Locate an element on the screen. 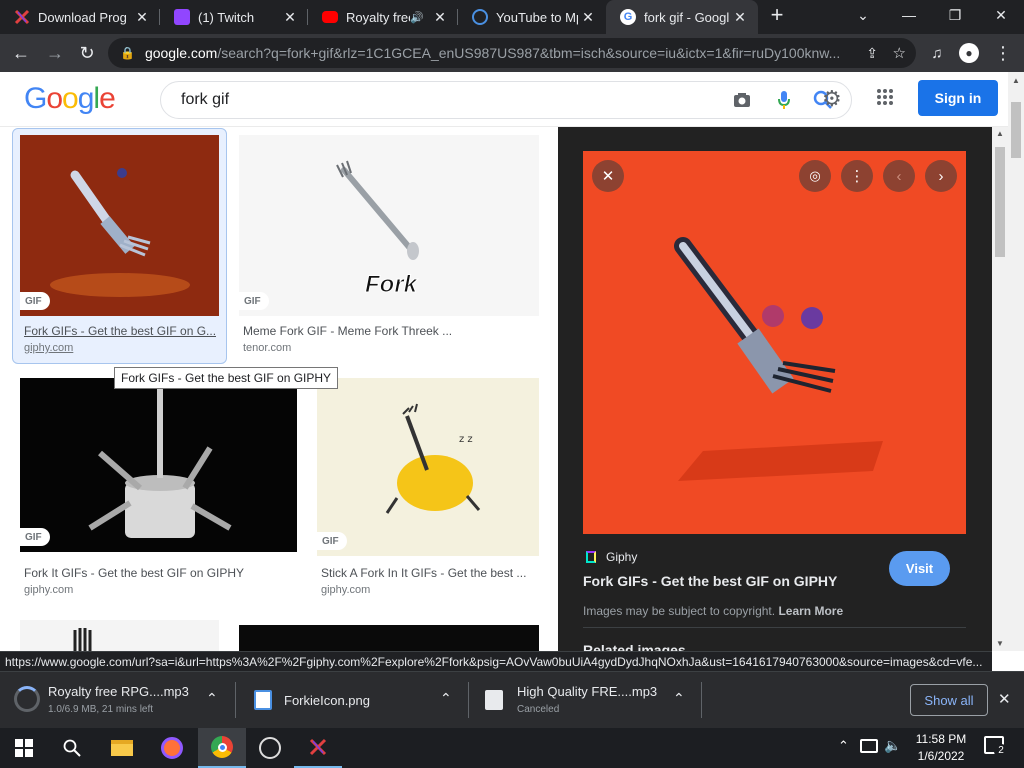 This screenshot has width=1024, height=768. logo-letter-1: G is located at coordinates (35, 98).